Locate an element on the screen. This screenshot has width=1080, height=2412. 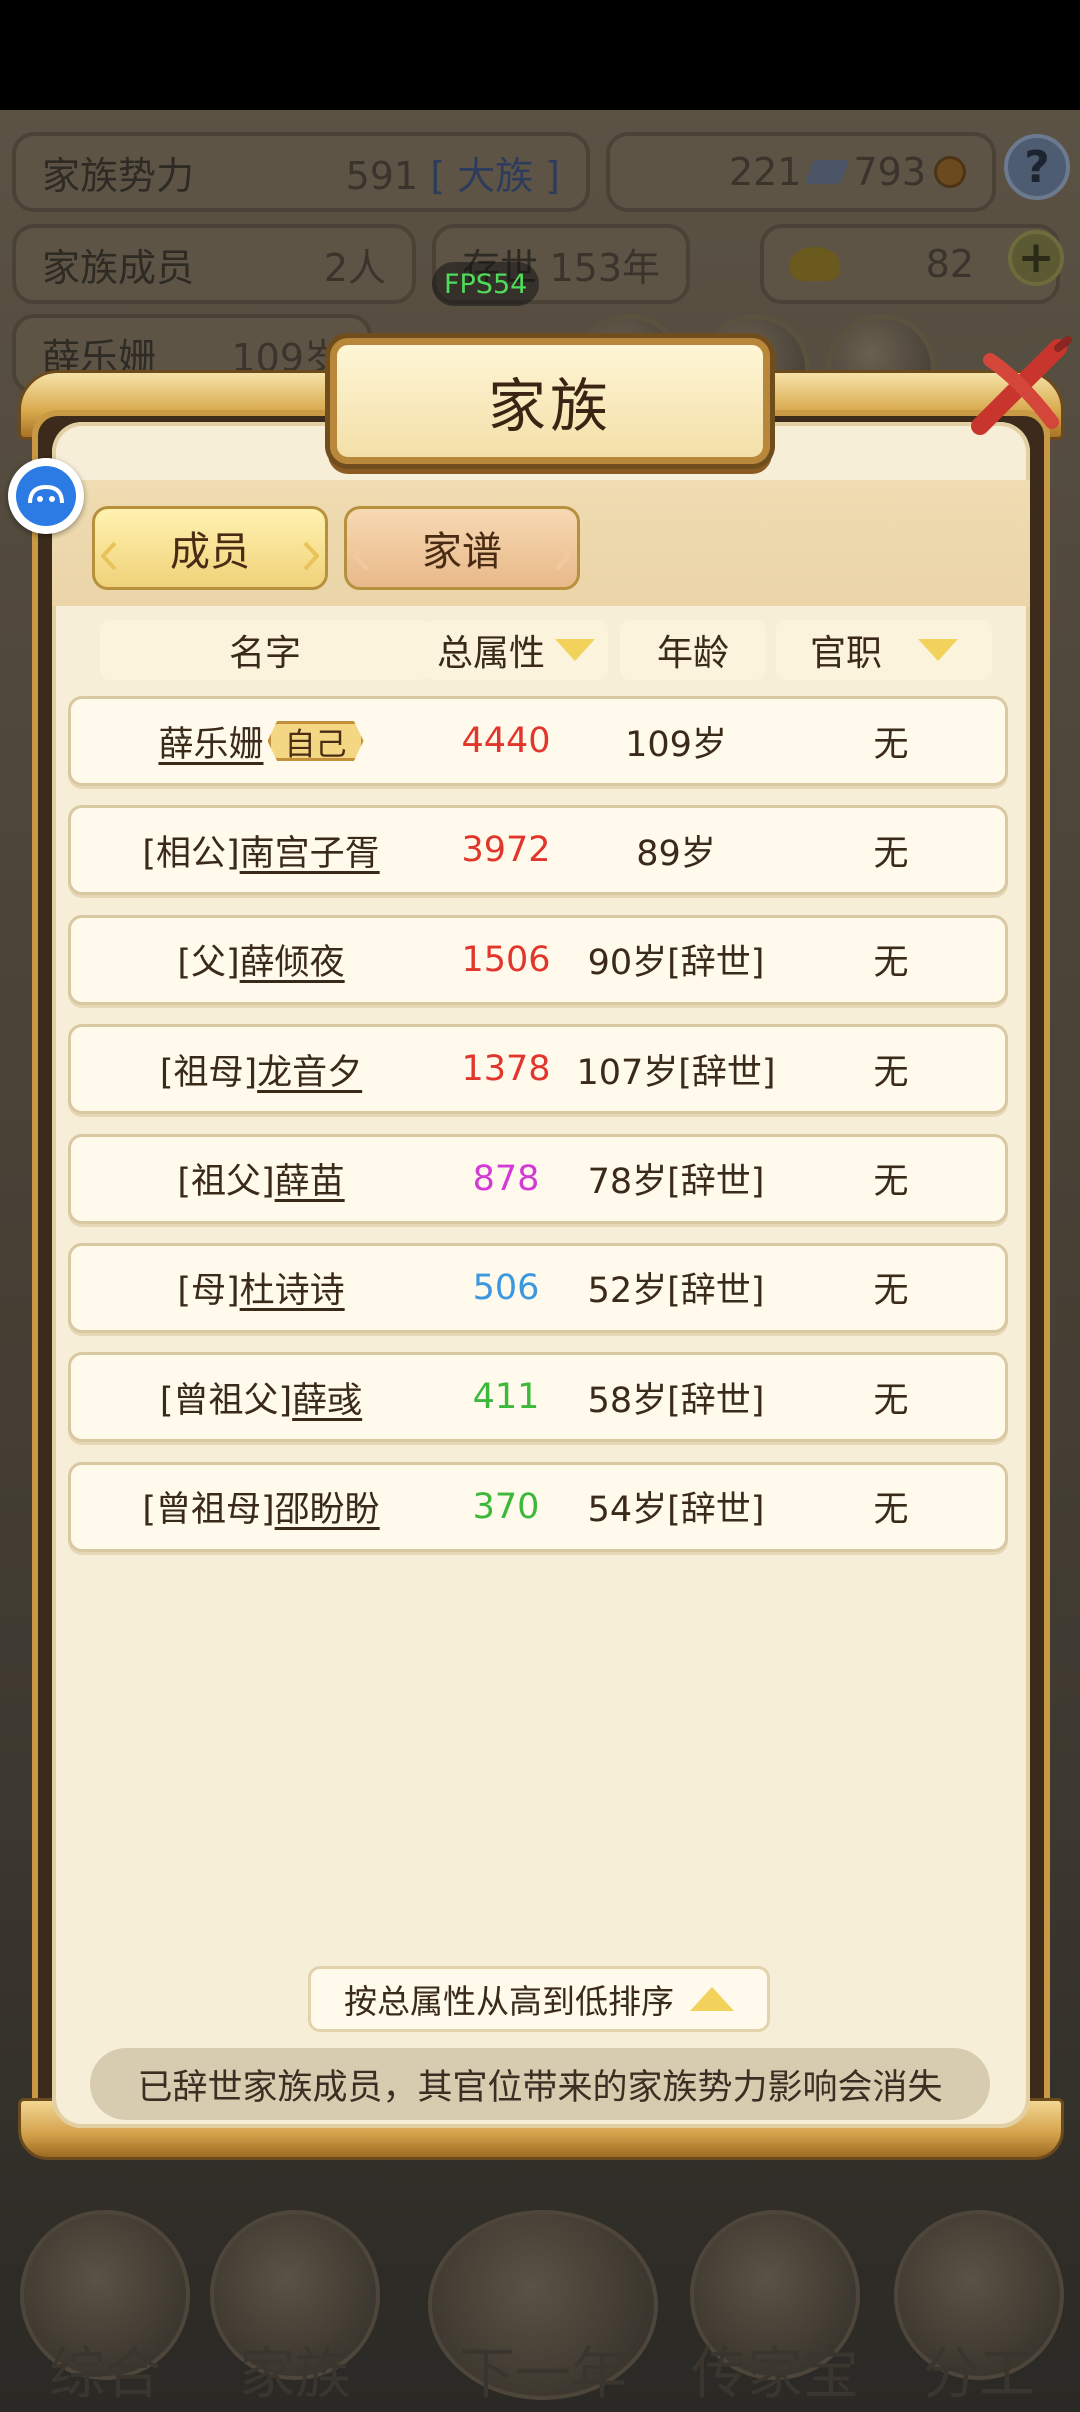
bottom-nav: 综合 家族 下一年 传家宝 分工 is located at coordinates (540, 2296).